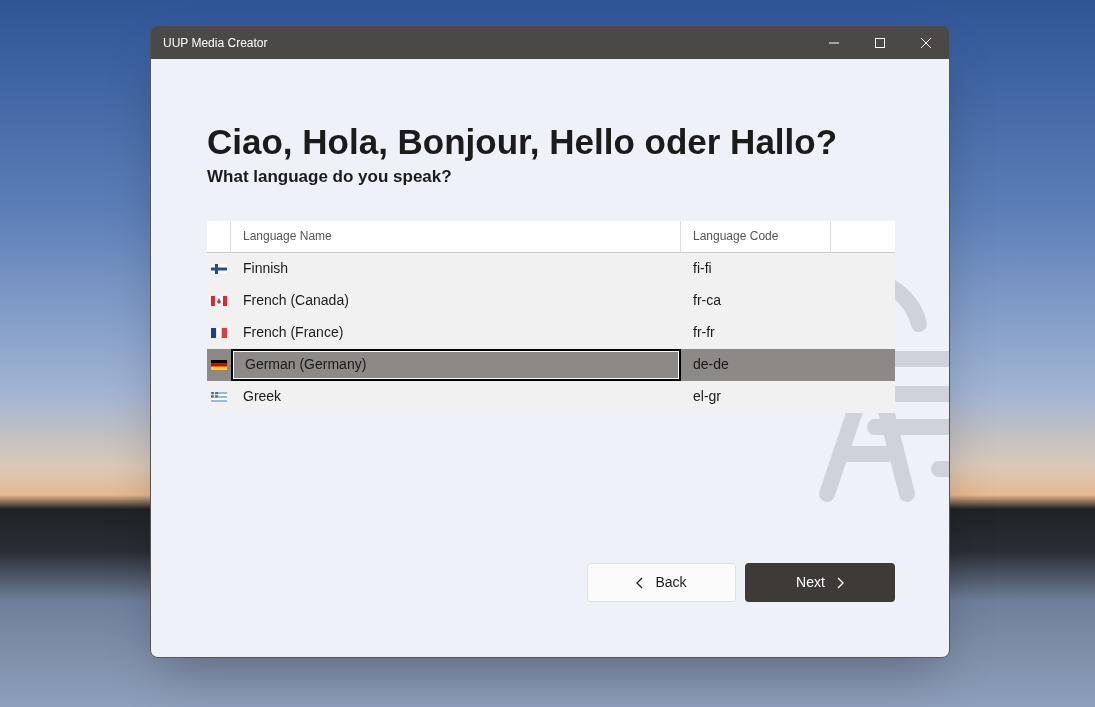 This screenshot has height=707, width=1095. I want to click on window-title: UUP Media Creator, so click(215, 43).